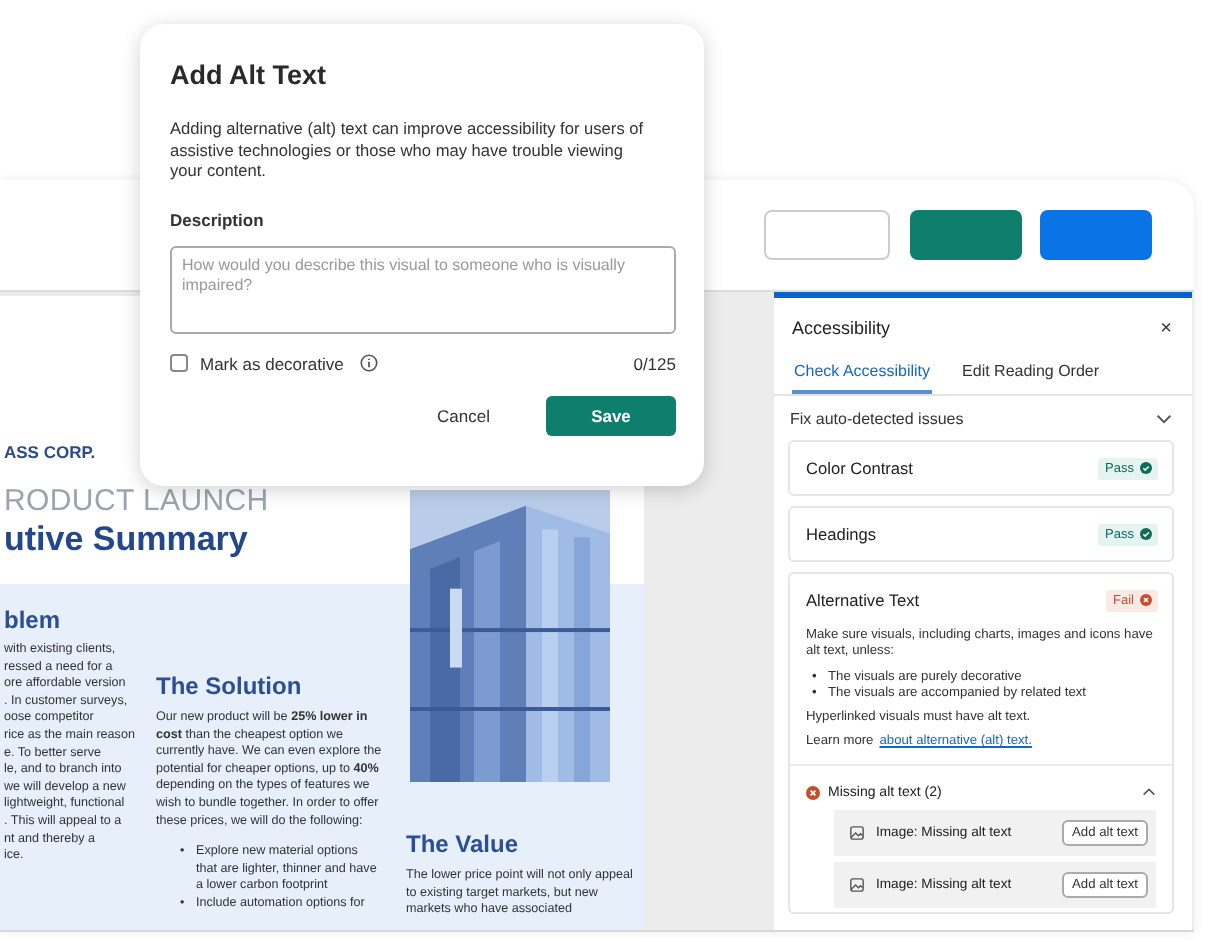 This screenshot has width=1216, height=940. Describe the element at coordinates (862, 373) in the screenshot. I see `tab: Check Accessibility` at that location.